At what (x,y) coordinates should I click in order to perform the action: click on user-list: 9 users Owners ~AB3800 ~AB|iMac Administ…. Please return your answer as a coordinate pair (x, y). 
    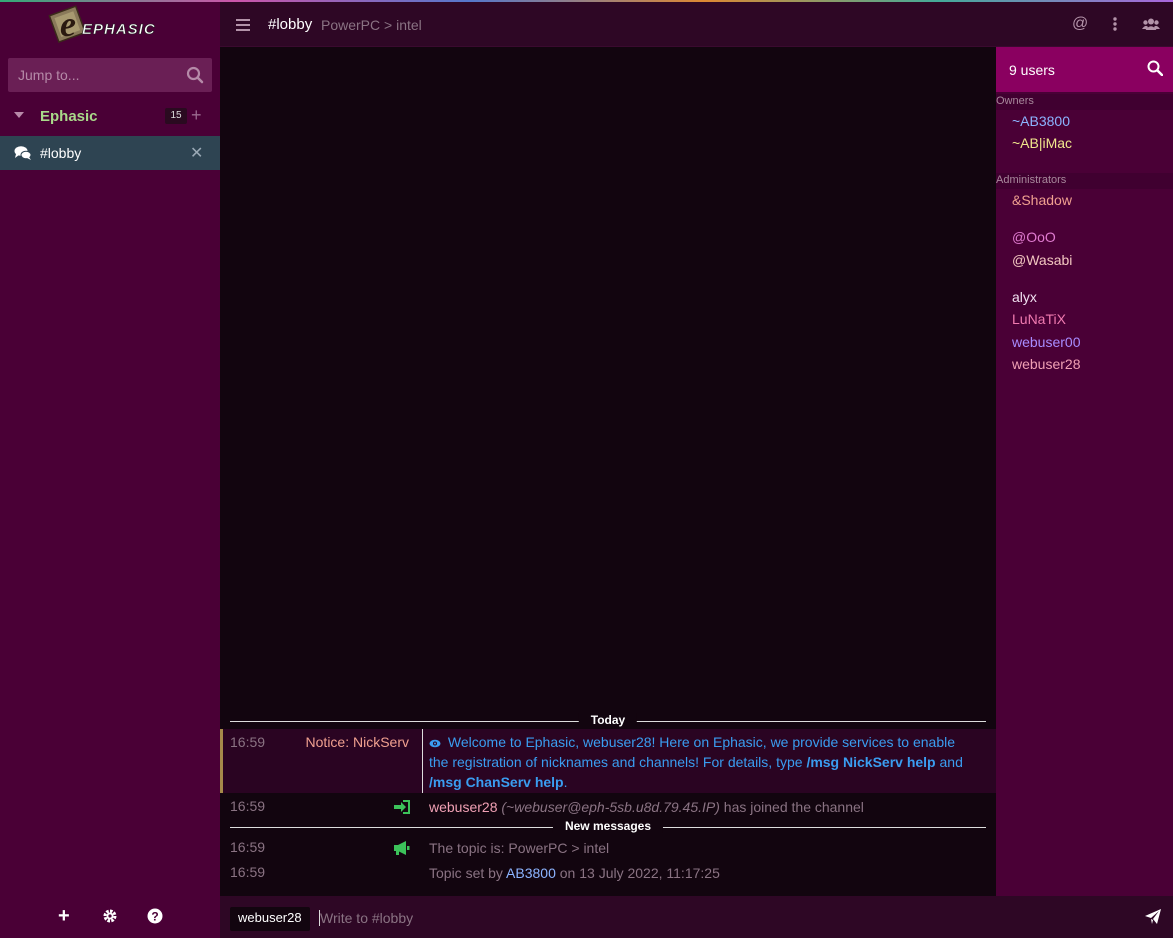
    Looking at the image, I should click on (1084, 471).